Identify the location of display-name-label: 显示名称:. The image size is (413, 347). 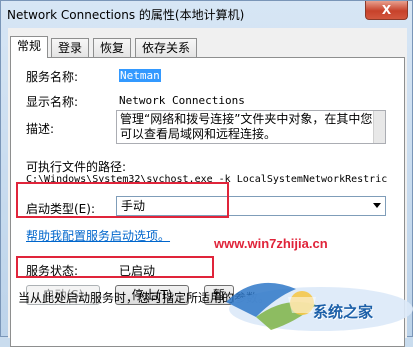
(52, 102).